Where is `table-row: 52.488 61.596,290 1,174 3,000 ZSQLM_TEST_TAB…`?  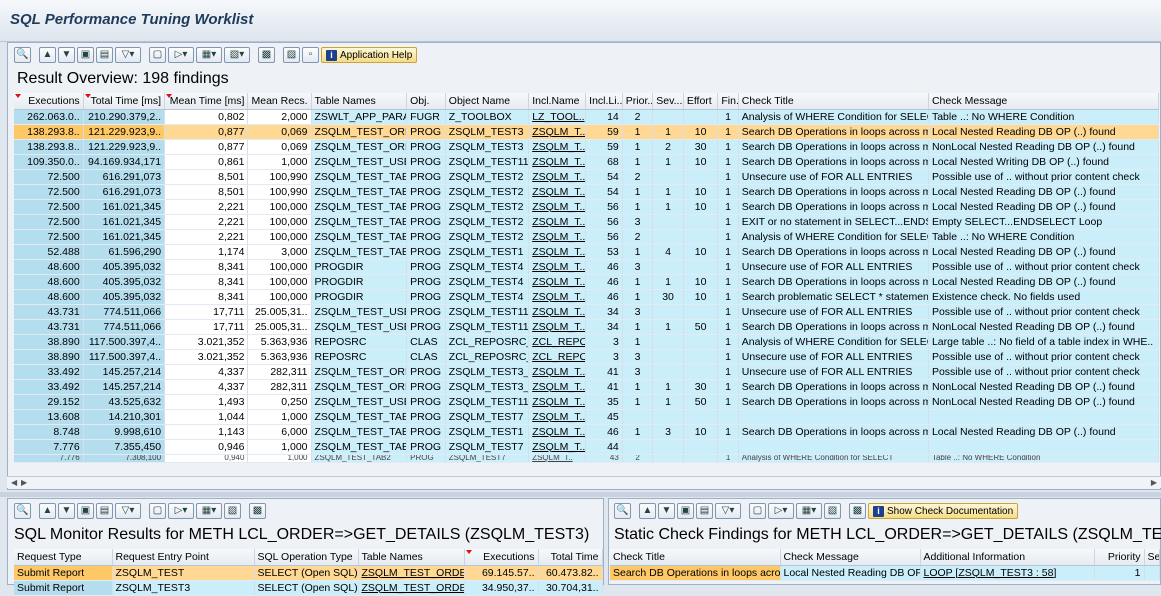 table-row: 52.488 61.596,290 1,174 3,000 ZSQLM_TEST_TAB… is located at coordinates (587, 252).